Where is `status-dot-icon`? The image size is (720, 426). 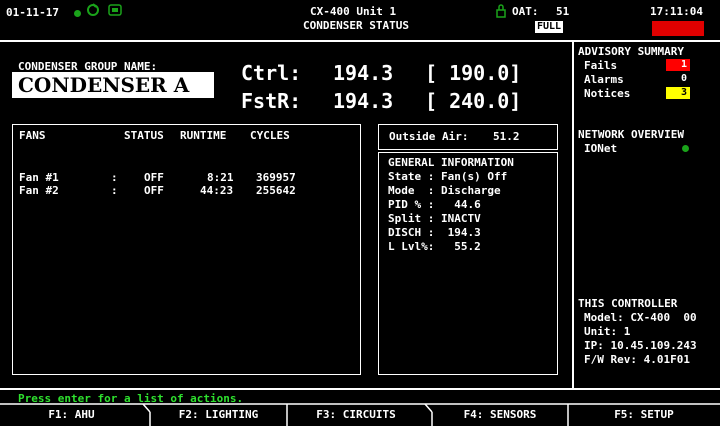
status-dot-icon is located at coordinates (77, 13).